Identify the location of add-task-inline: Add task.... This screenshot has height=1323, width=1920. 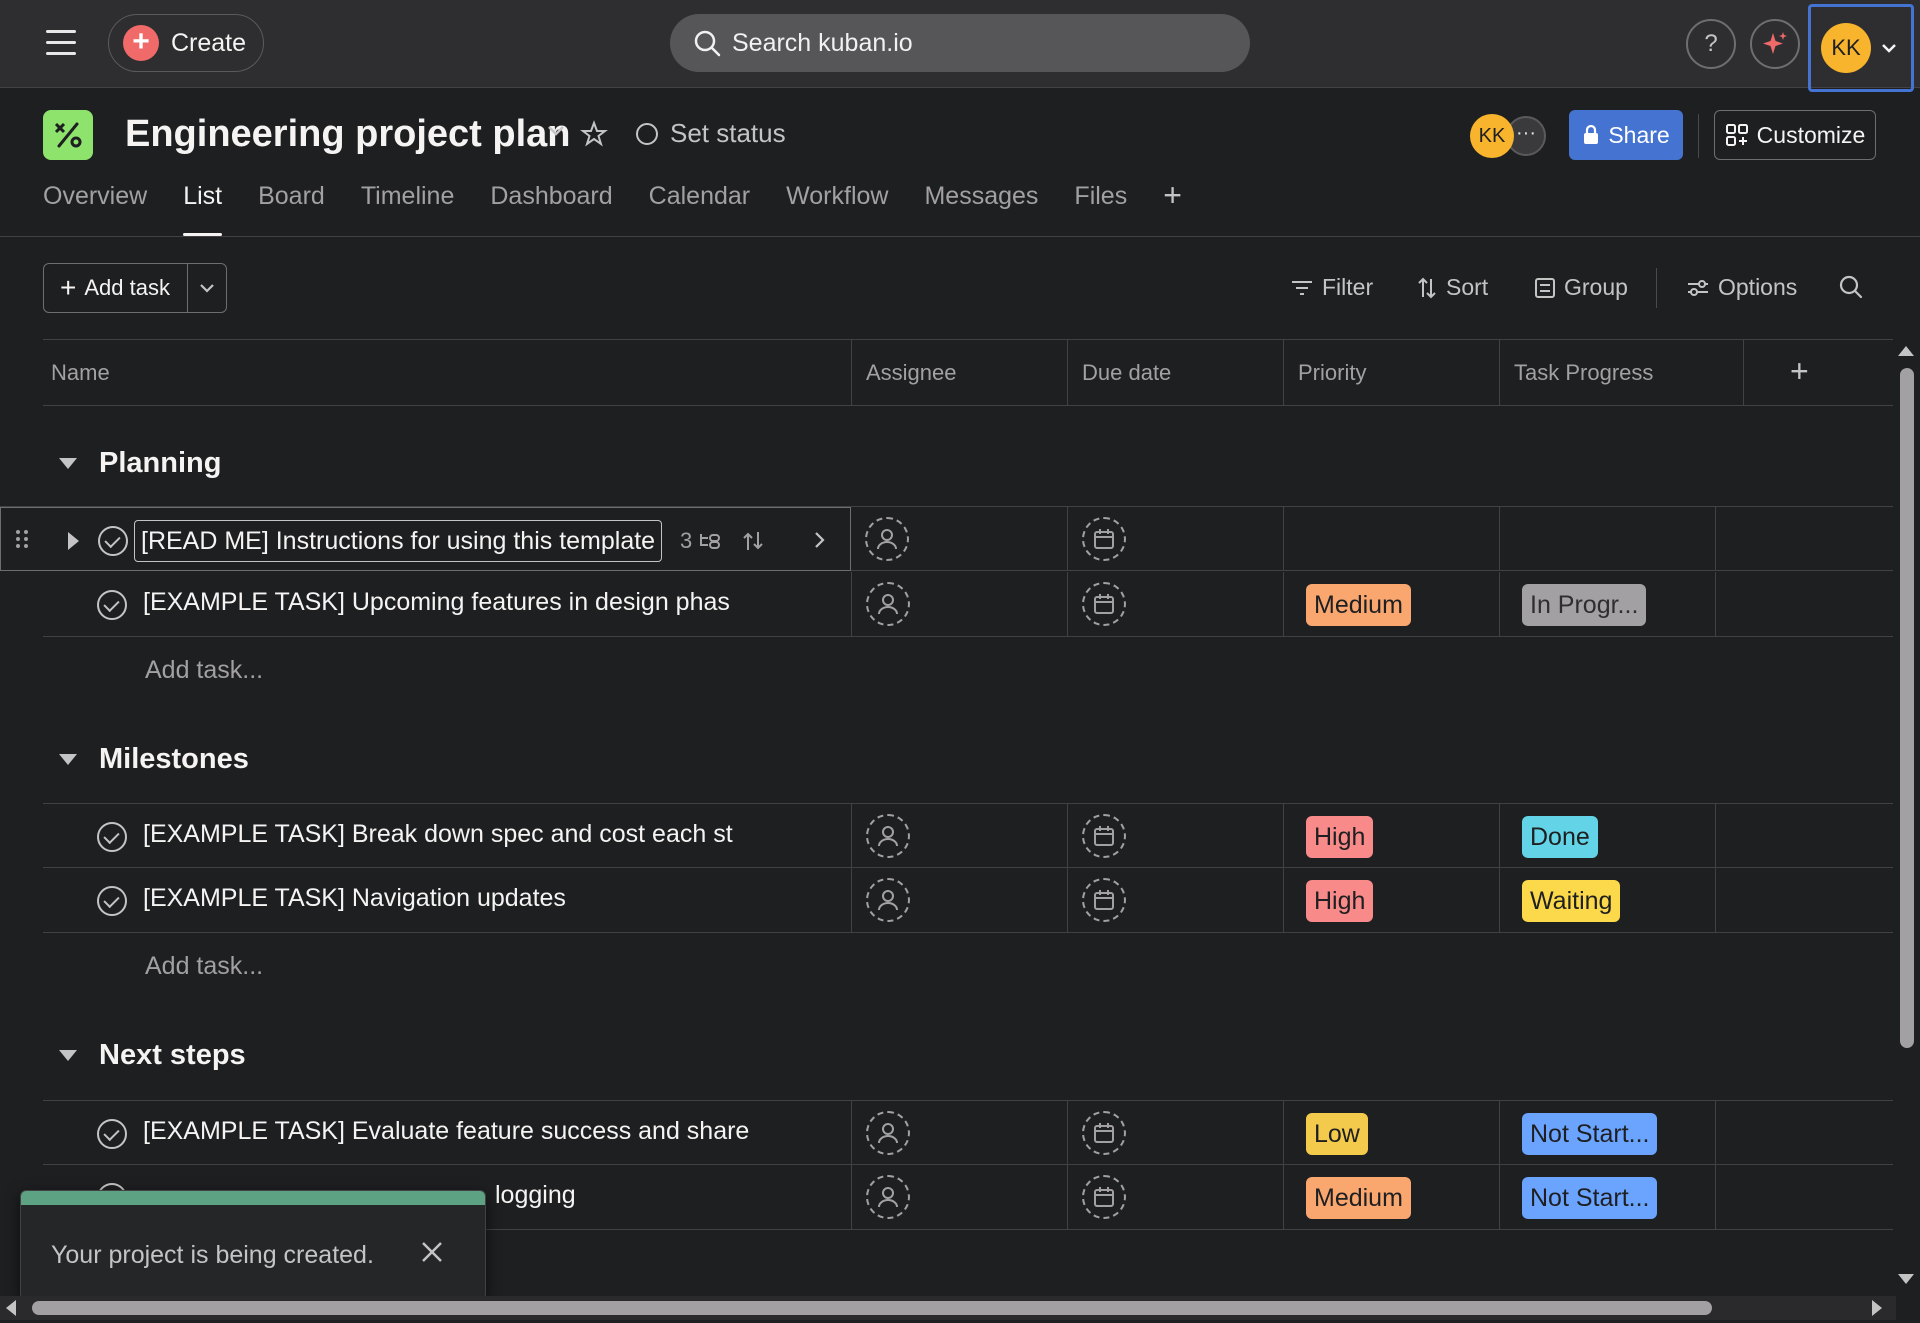
(204, 670).